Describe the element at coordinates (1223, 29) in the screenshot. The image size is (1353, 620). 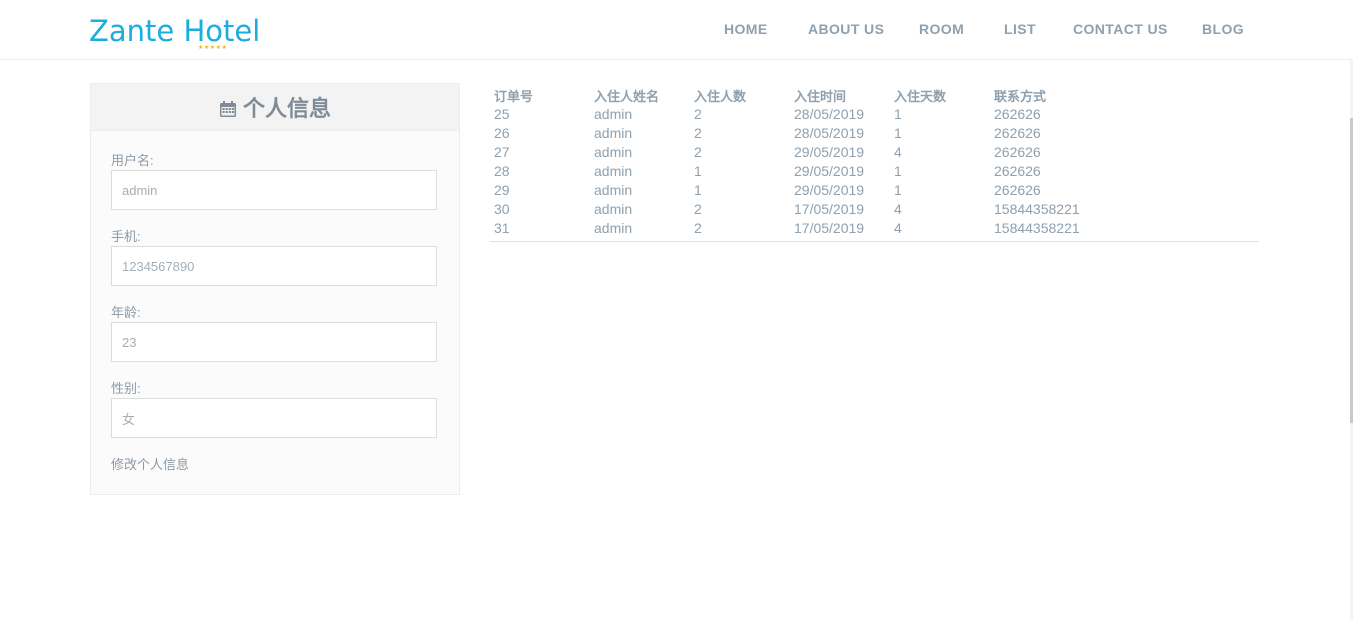
I see `nav-blog: BLOG` at that location.